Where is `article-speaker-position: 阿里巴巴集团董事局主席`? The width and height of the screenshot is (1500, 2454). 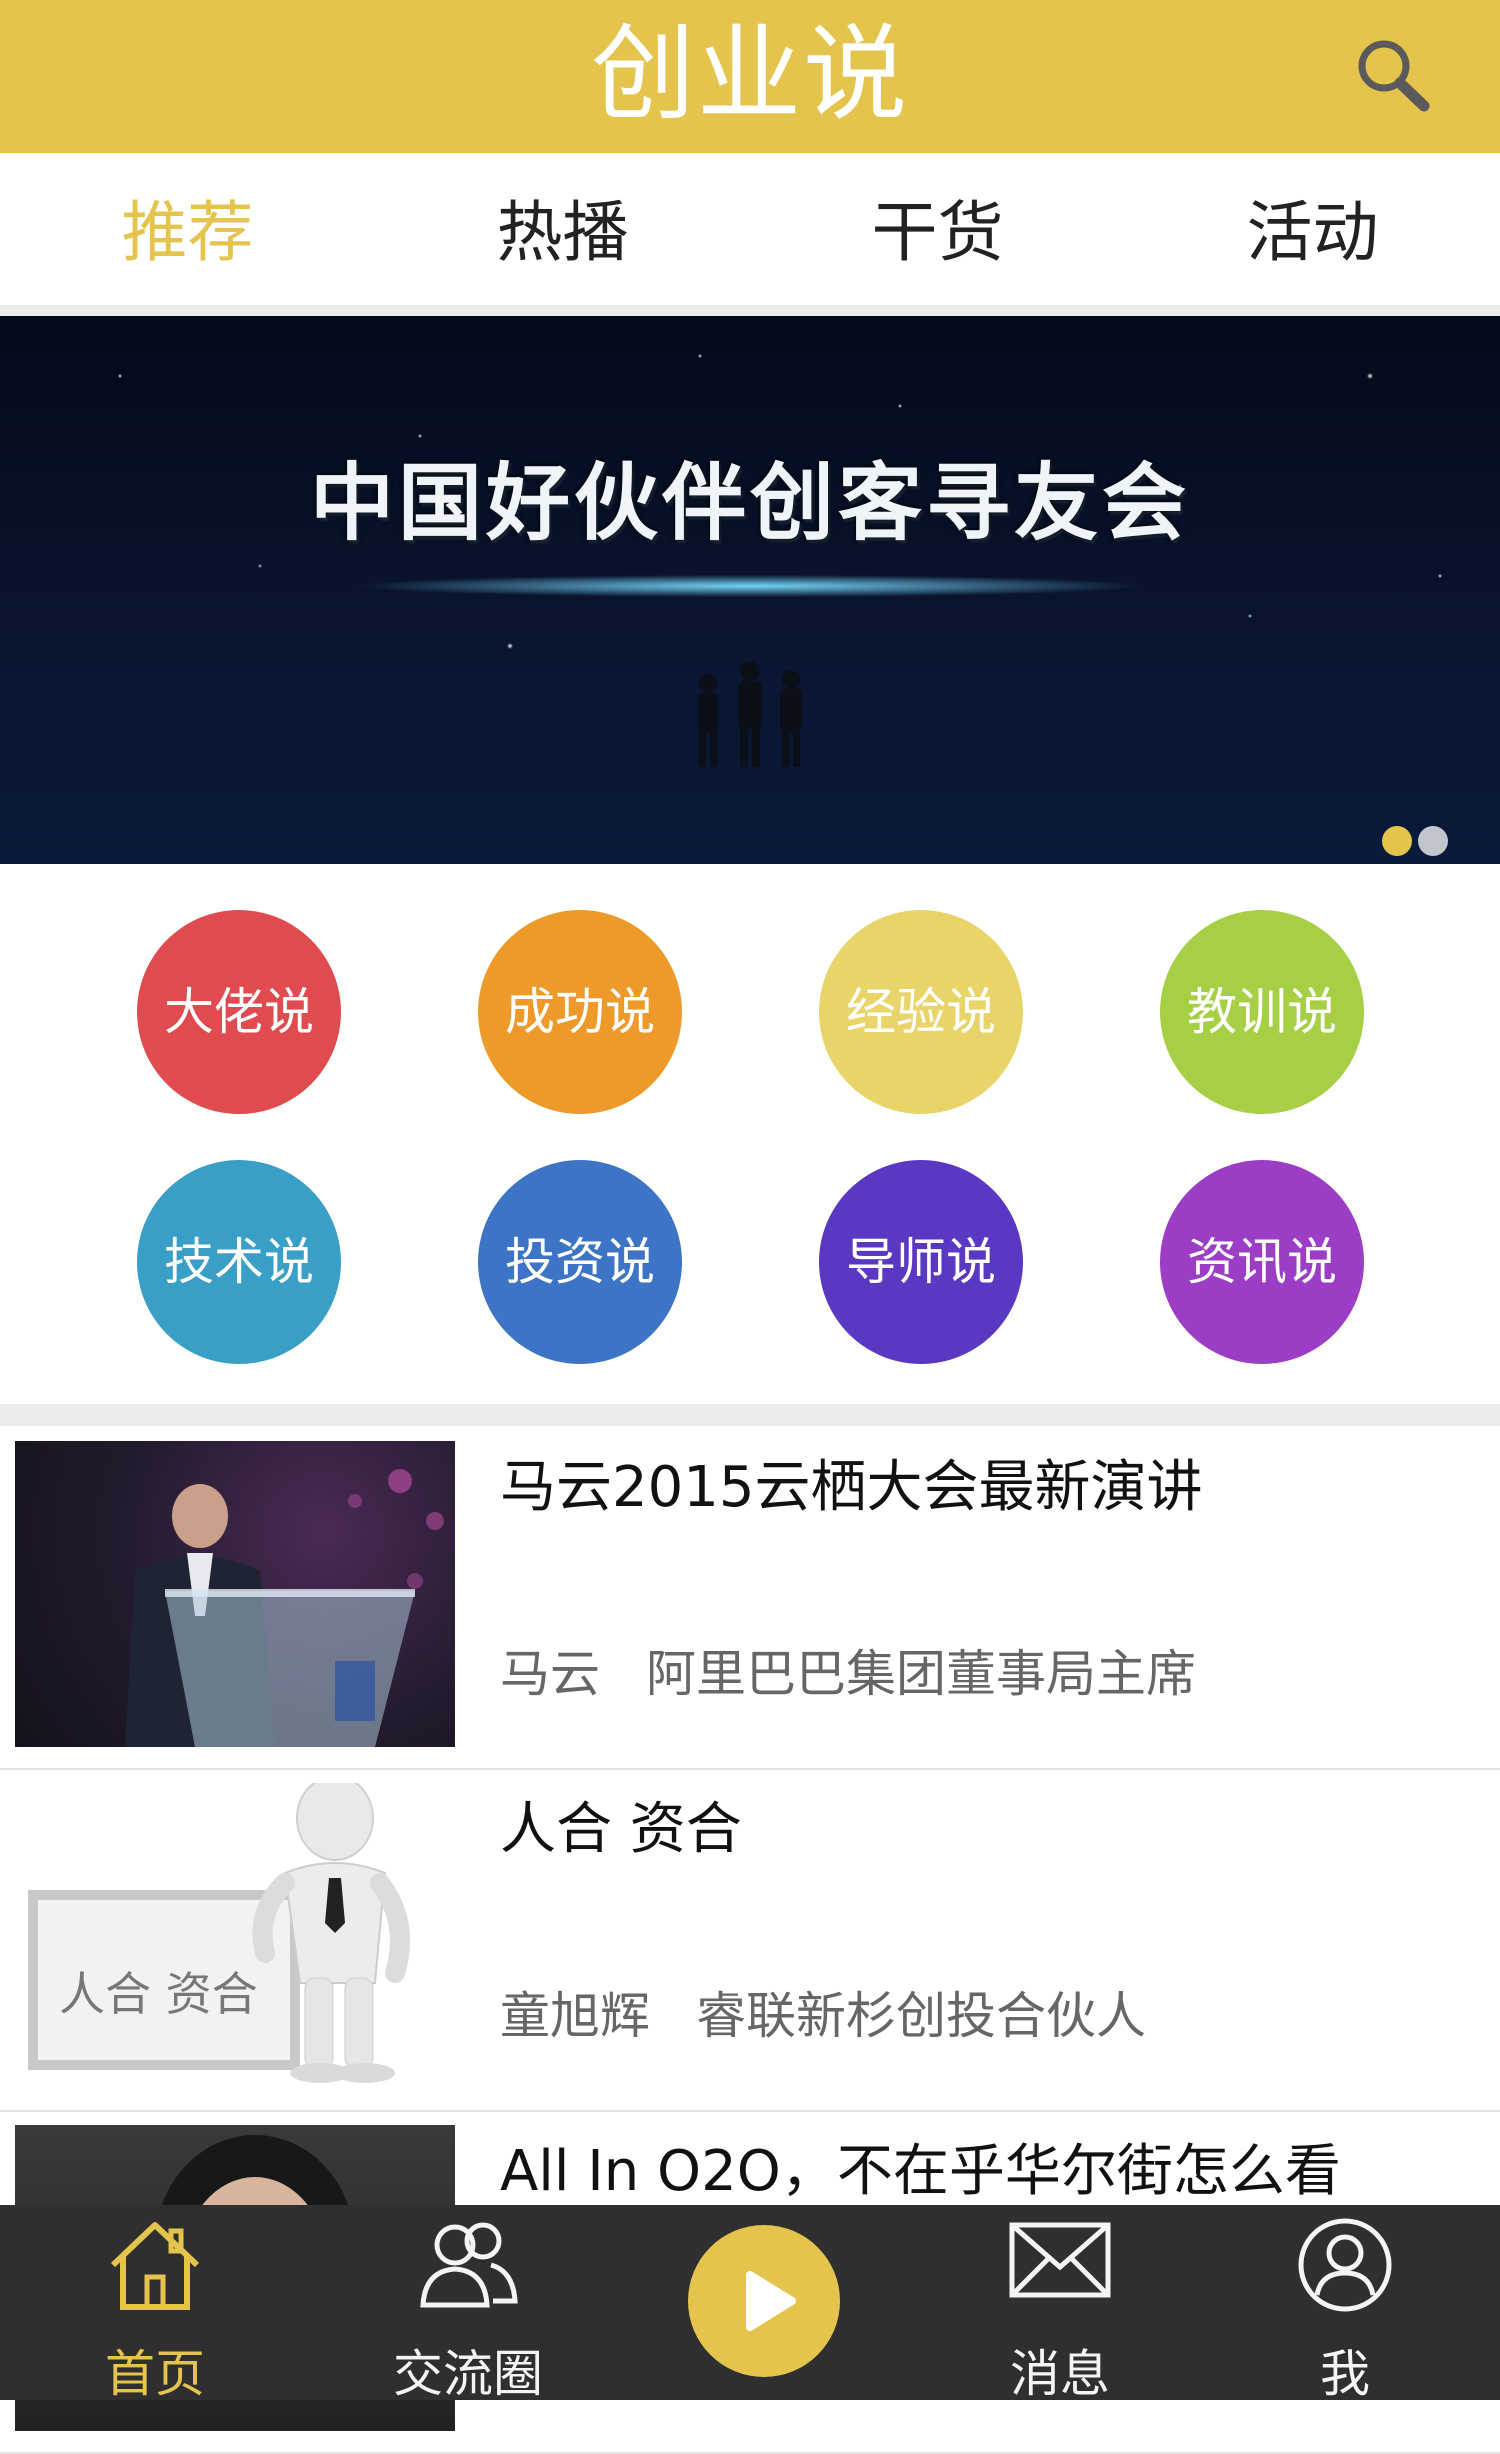
article-speaker-position: 阿里巴巴集团董事局主席 is located at coordinates (921, 1674).